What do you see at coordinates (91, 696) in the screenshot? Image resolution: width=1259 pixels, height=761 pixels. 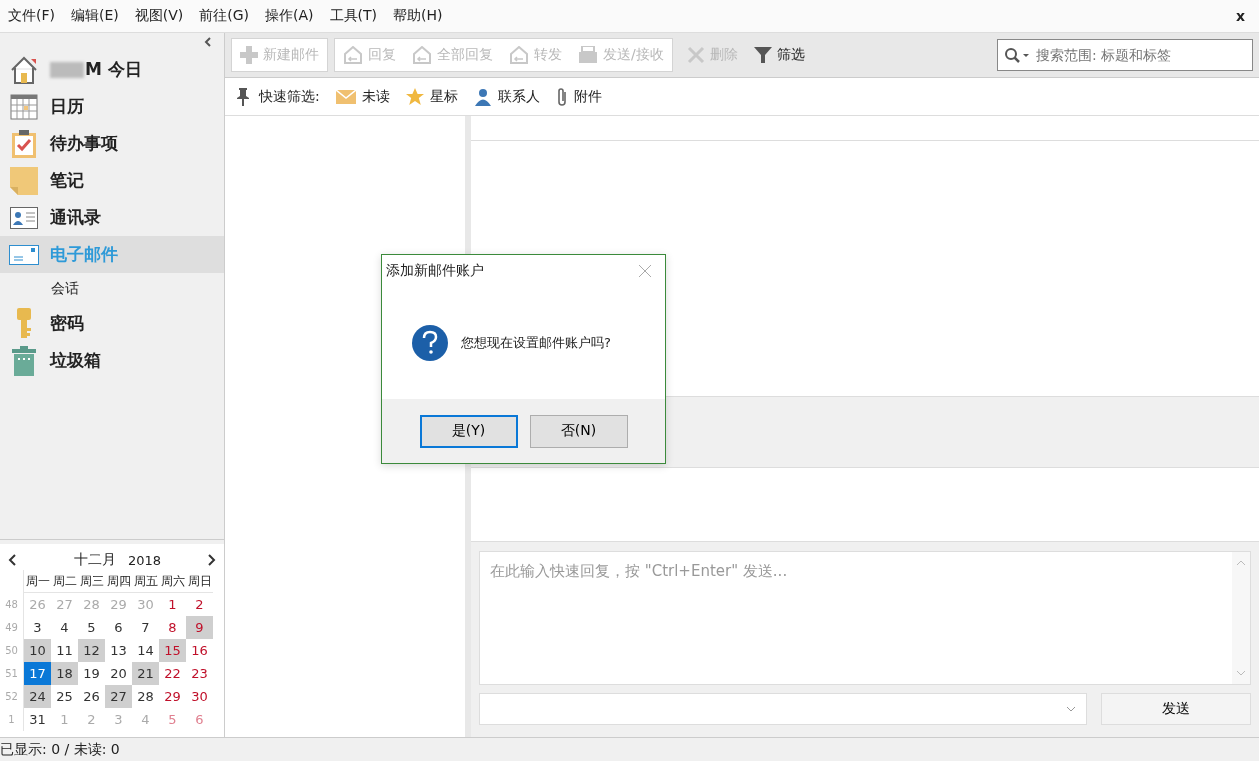 I see `calendar-day: 26` at bounding box center [91, 696].